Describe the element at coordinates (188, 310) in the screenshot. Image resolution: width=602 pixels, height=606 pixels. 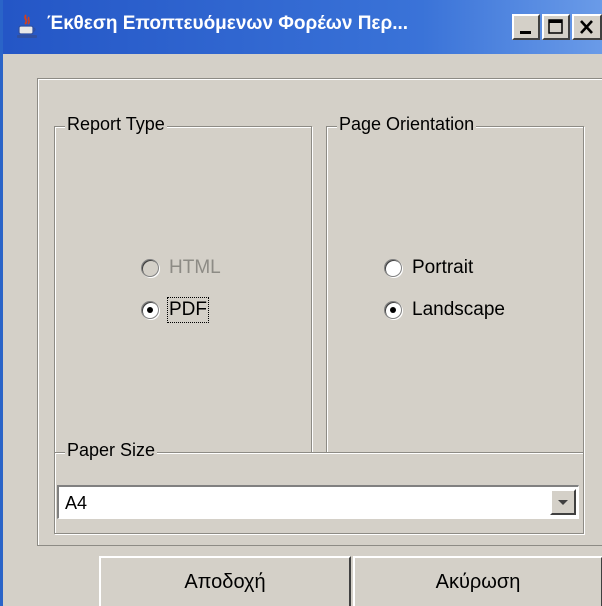
I see `radio-pdf-label: PDF` at that location.